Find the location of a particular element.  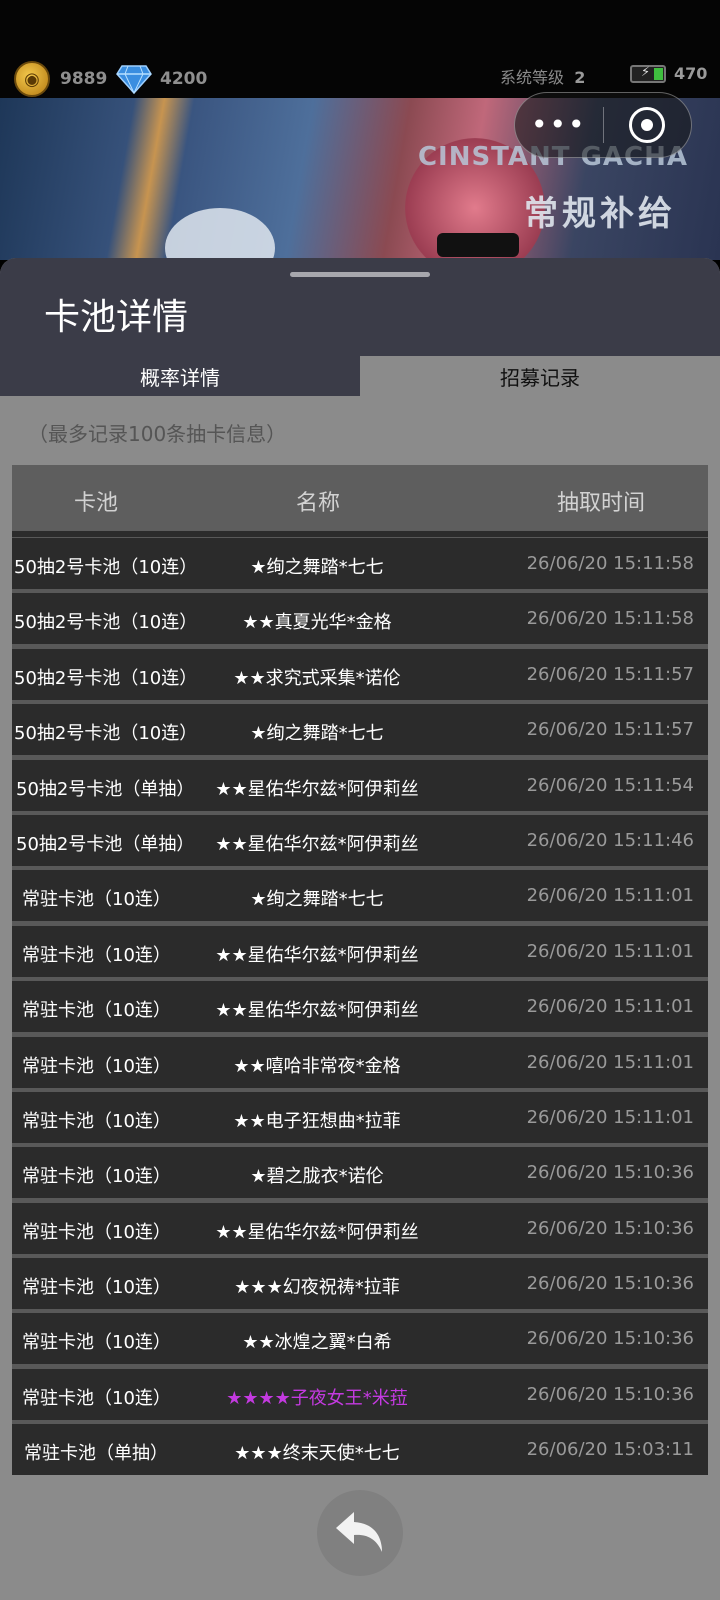

target-close-icon is located at coordinates (647, 125).